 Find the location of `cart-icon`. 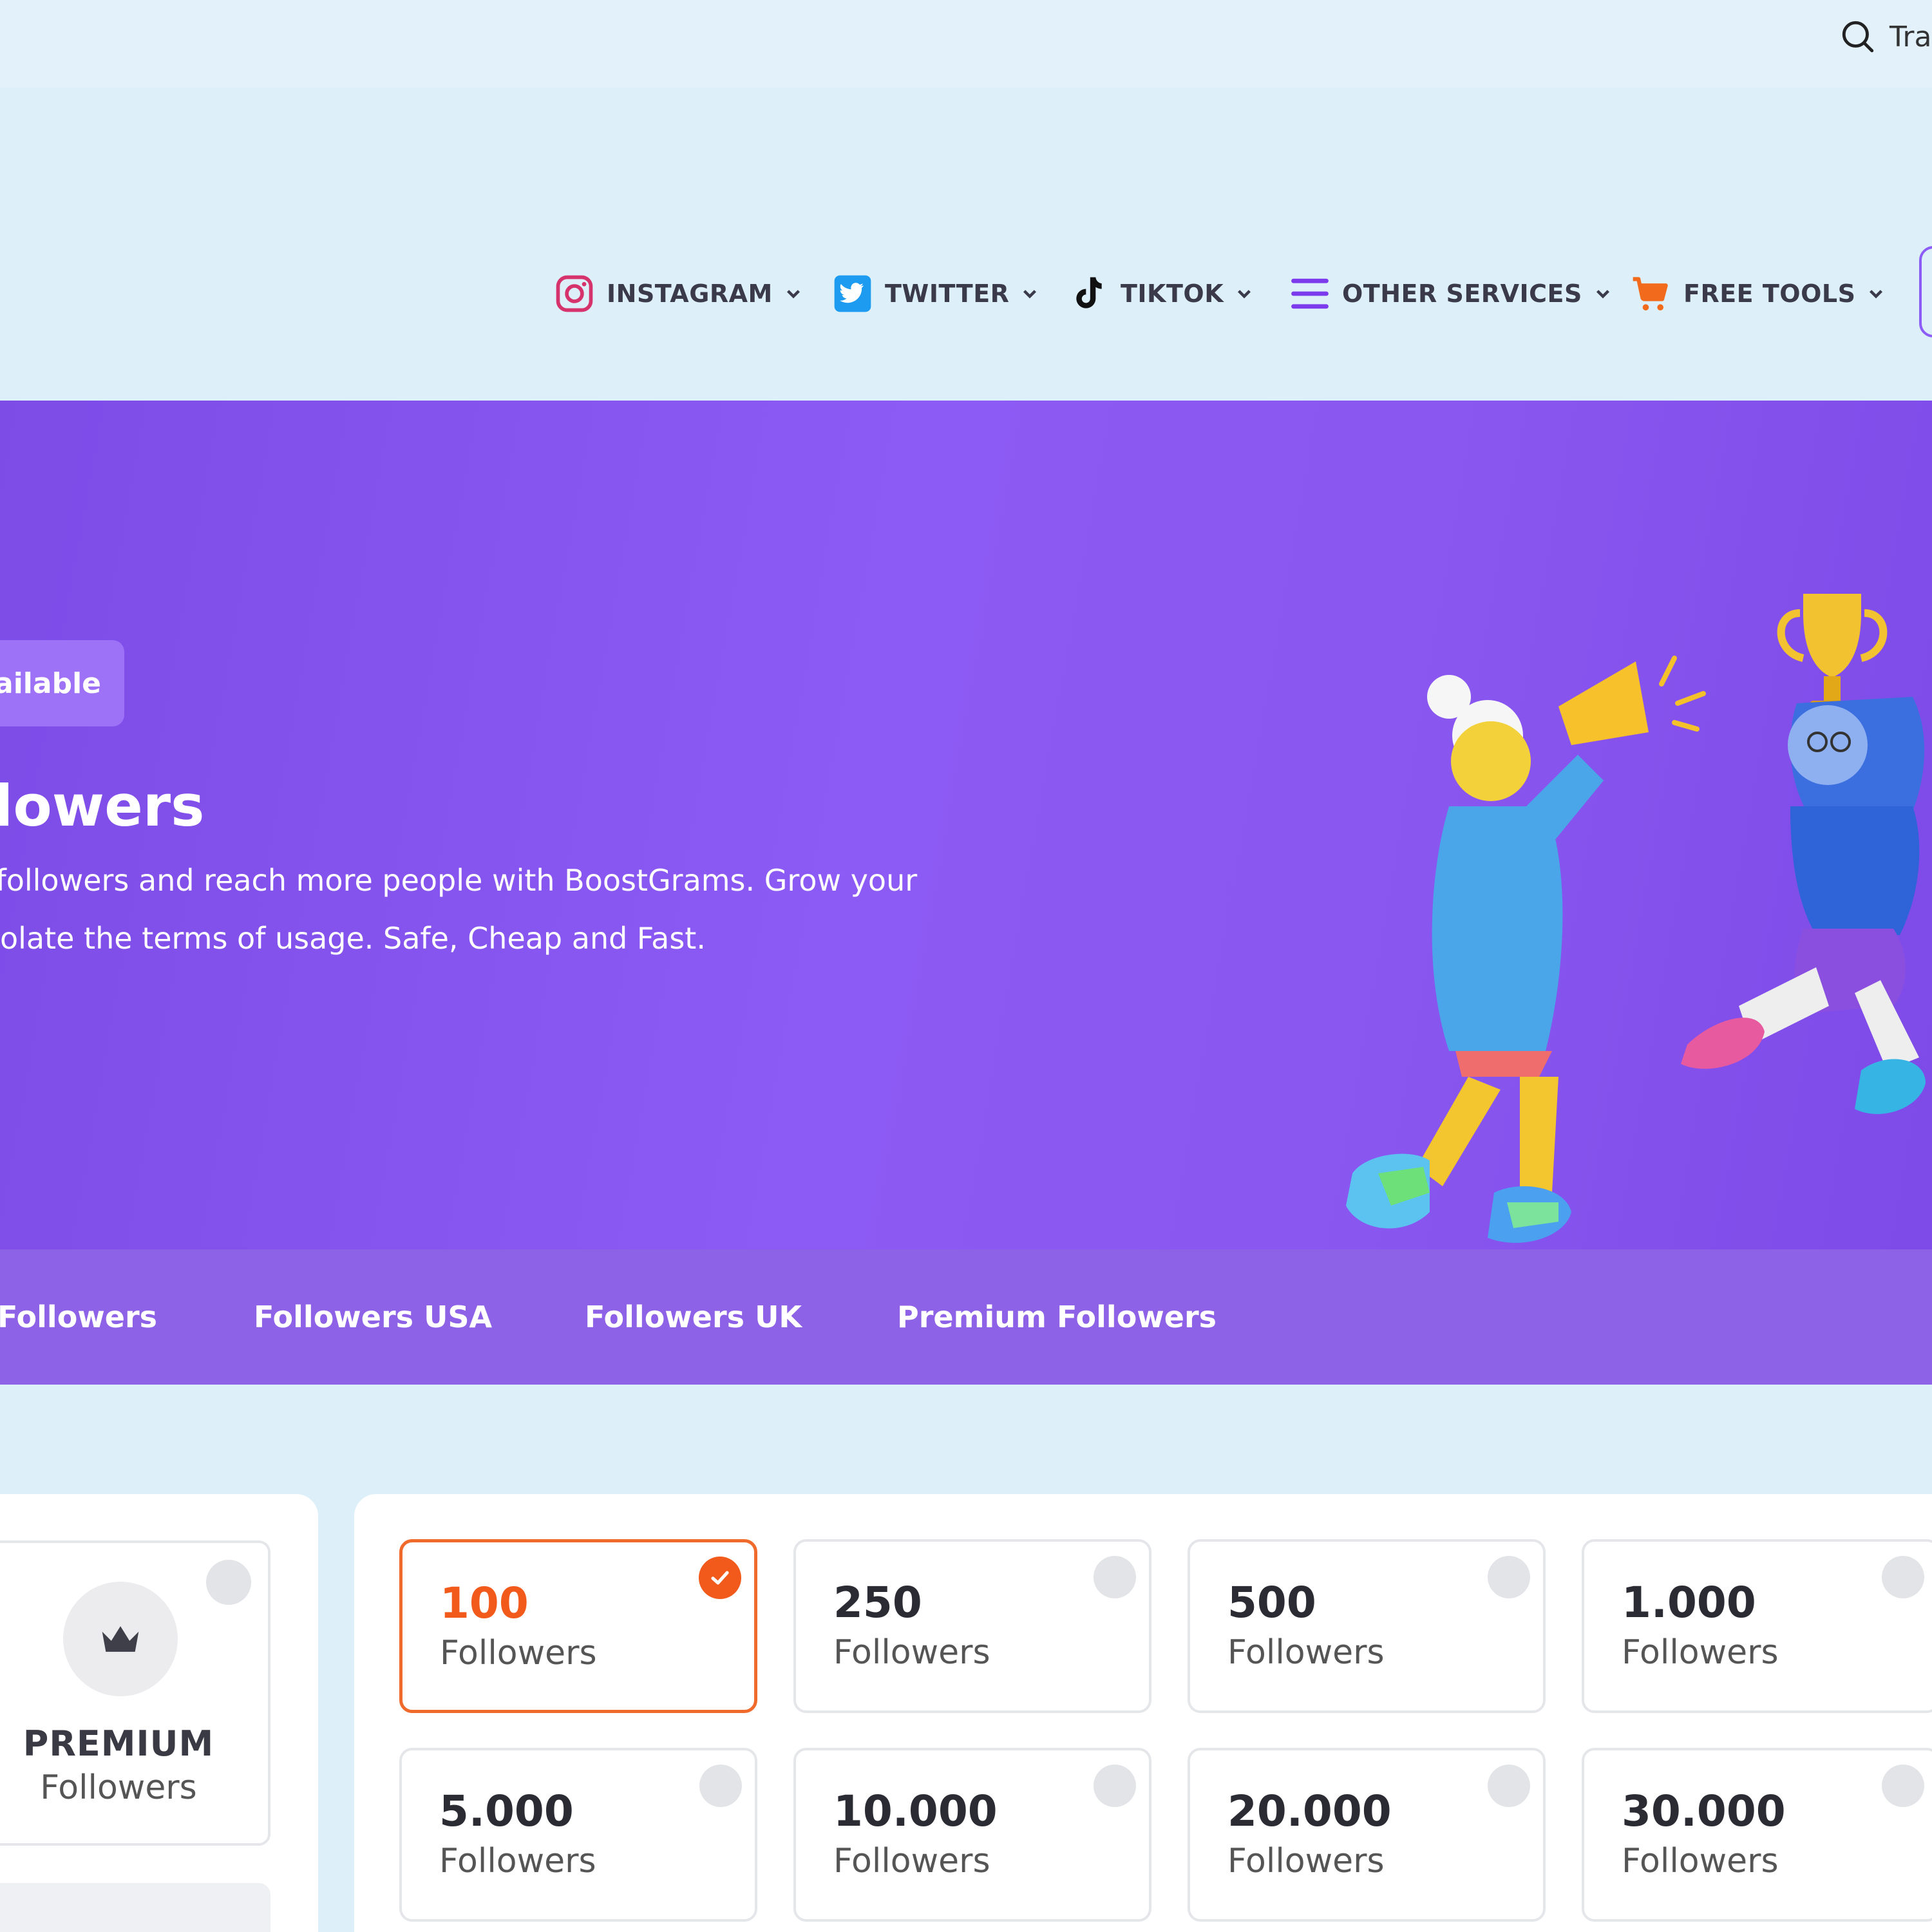

cart-icon is located at coordinates (1651, 294).